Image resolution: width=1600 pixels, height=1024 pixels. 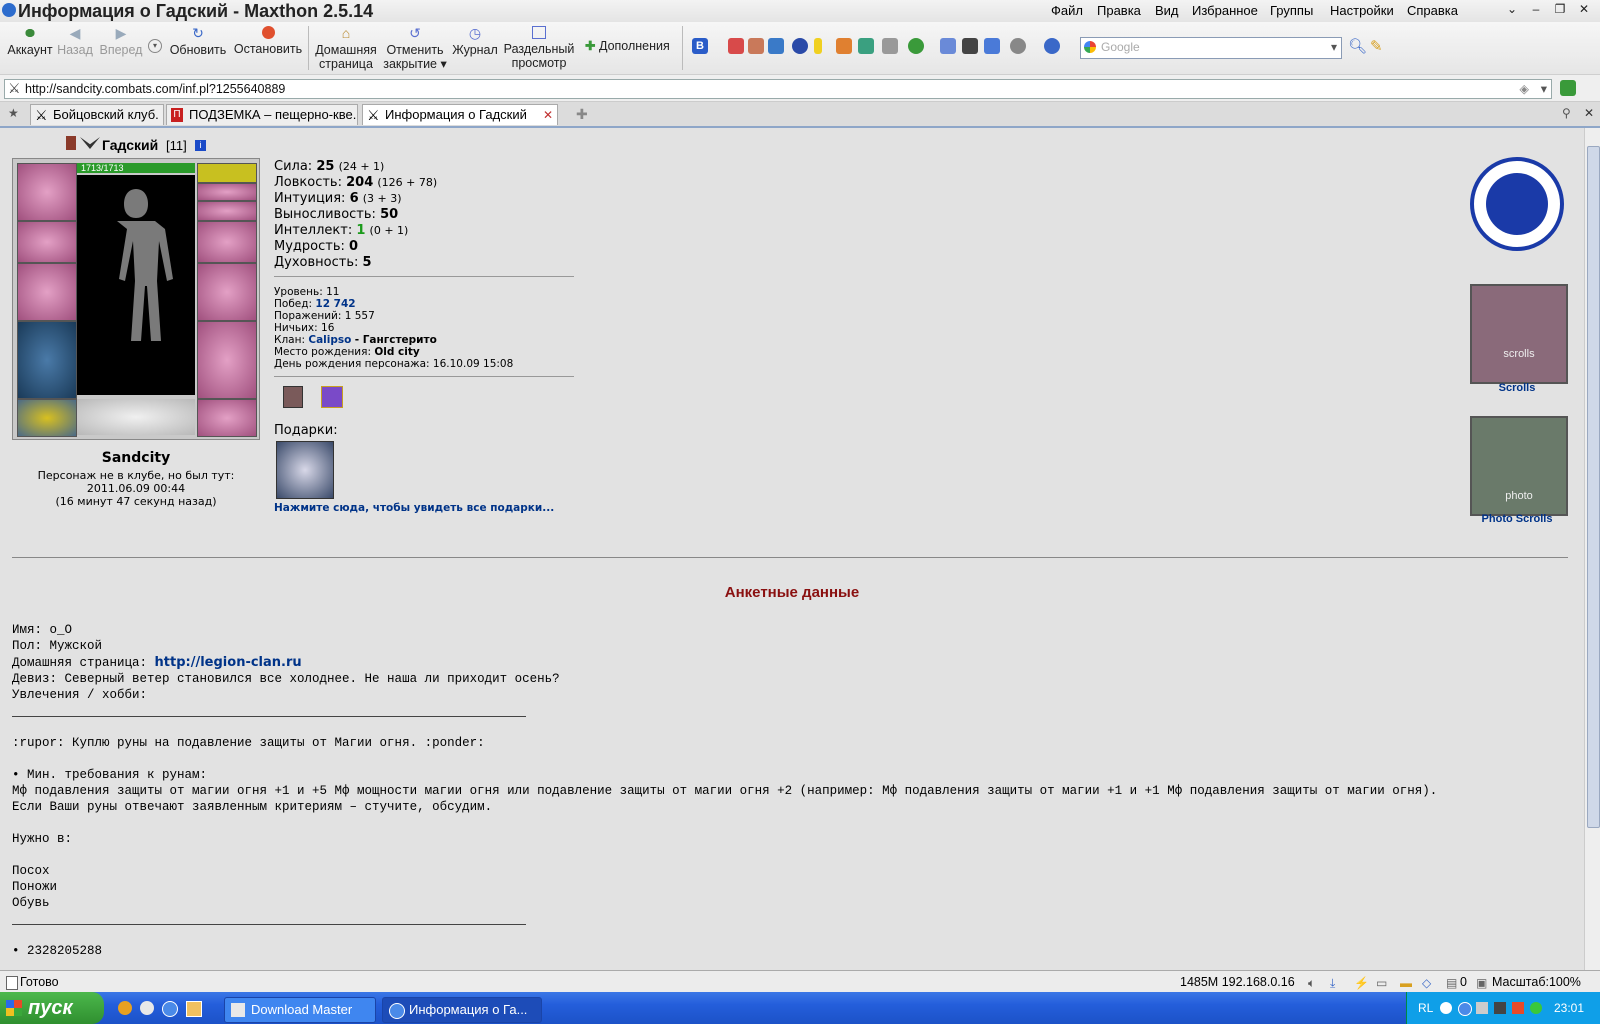 What do you see at coordinates (756, 46) in the screenshot?
I see `blocker-icon` at bounding box center [756, 46].